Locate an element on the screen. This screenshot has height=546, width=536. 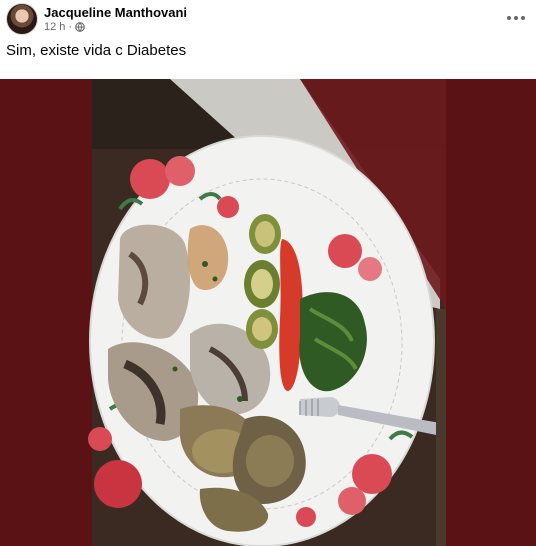
post-text: Sim, existe vida c Diabetes is located at coordinates (96, 50).